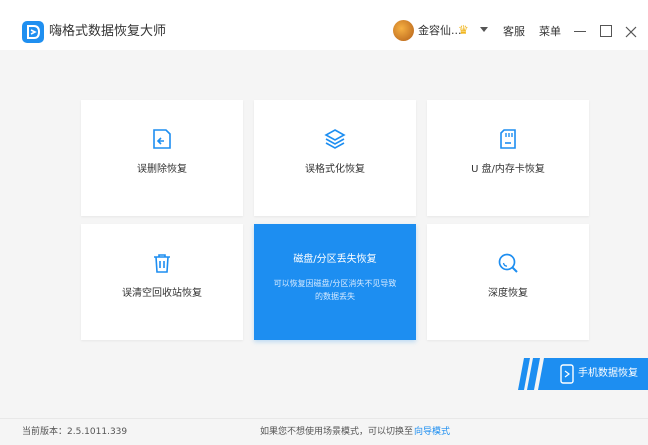 Image resolution: width=648 pixels, height=445 pixels. Describe the element at coordinates (508, 158) in the screenshot. I see `card-usb-recovery: U 盘/内存卡恢复` at that location.